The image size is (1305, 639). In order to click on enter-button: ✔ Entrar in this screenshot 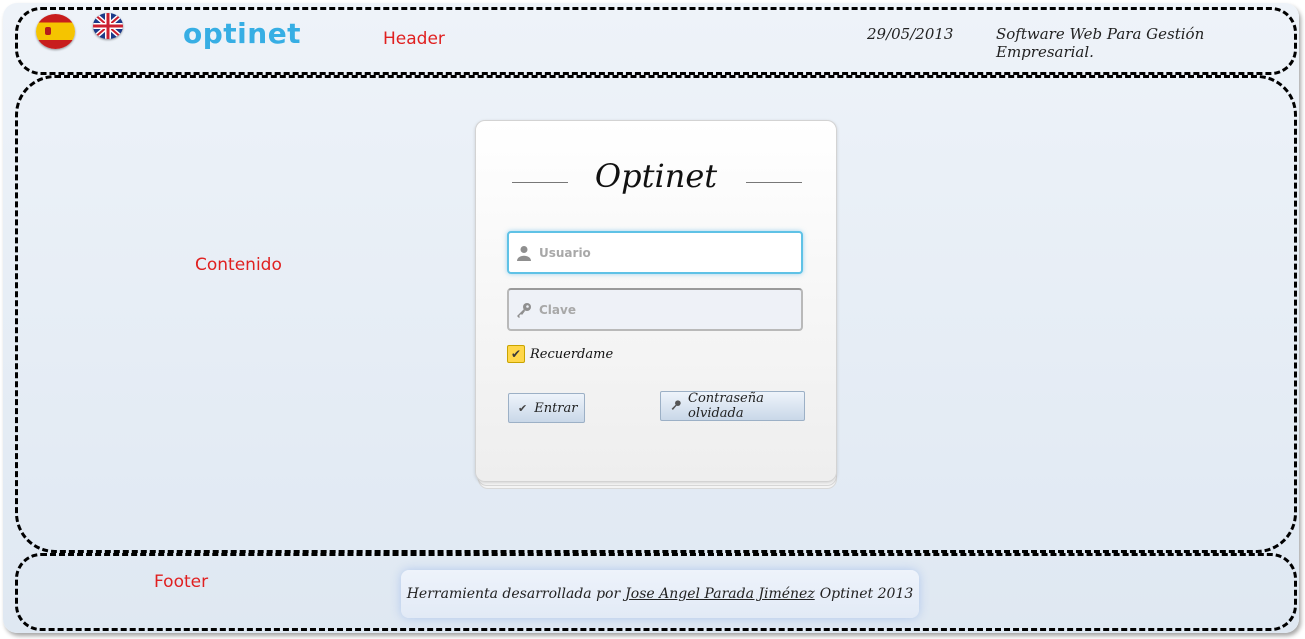, I will do `click(546, 408)`.